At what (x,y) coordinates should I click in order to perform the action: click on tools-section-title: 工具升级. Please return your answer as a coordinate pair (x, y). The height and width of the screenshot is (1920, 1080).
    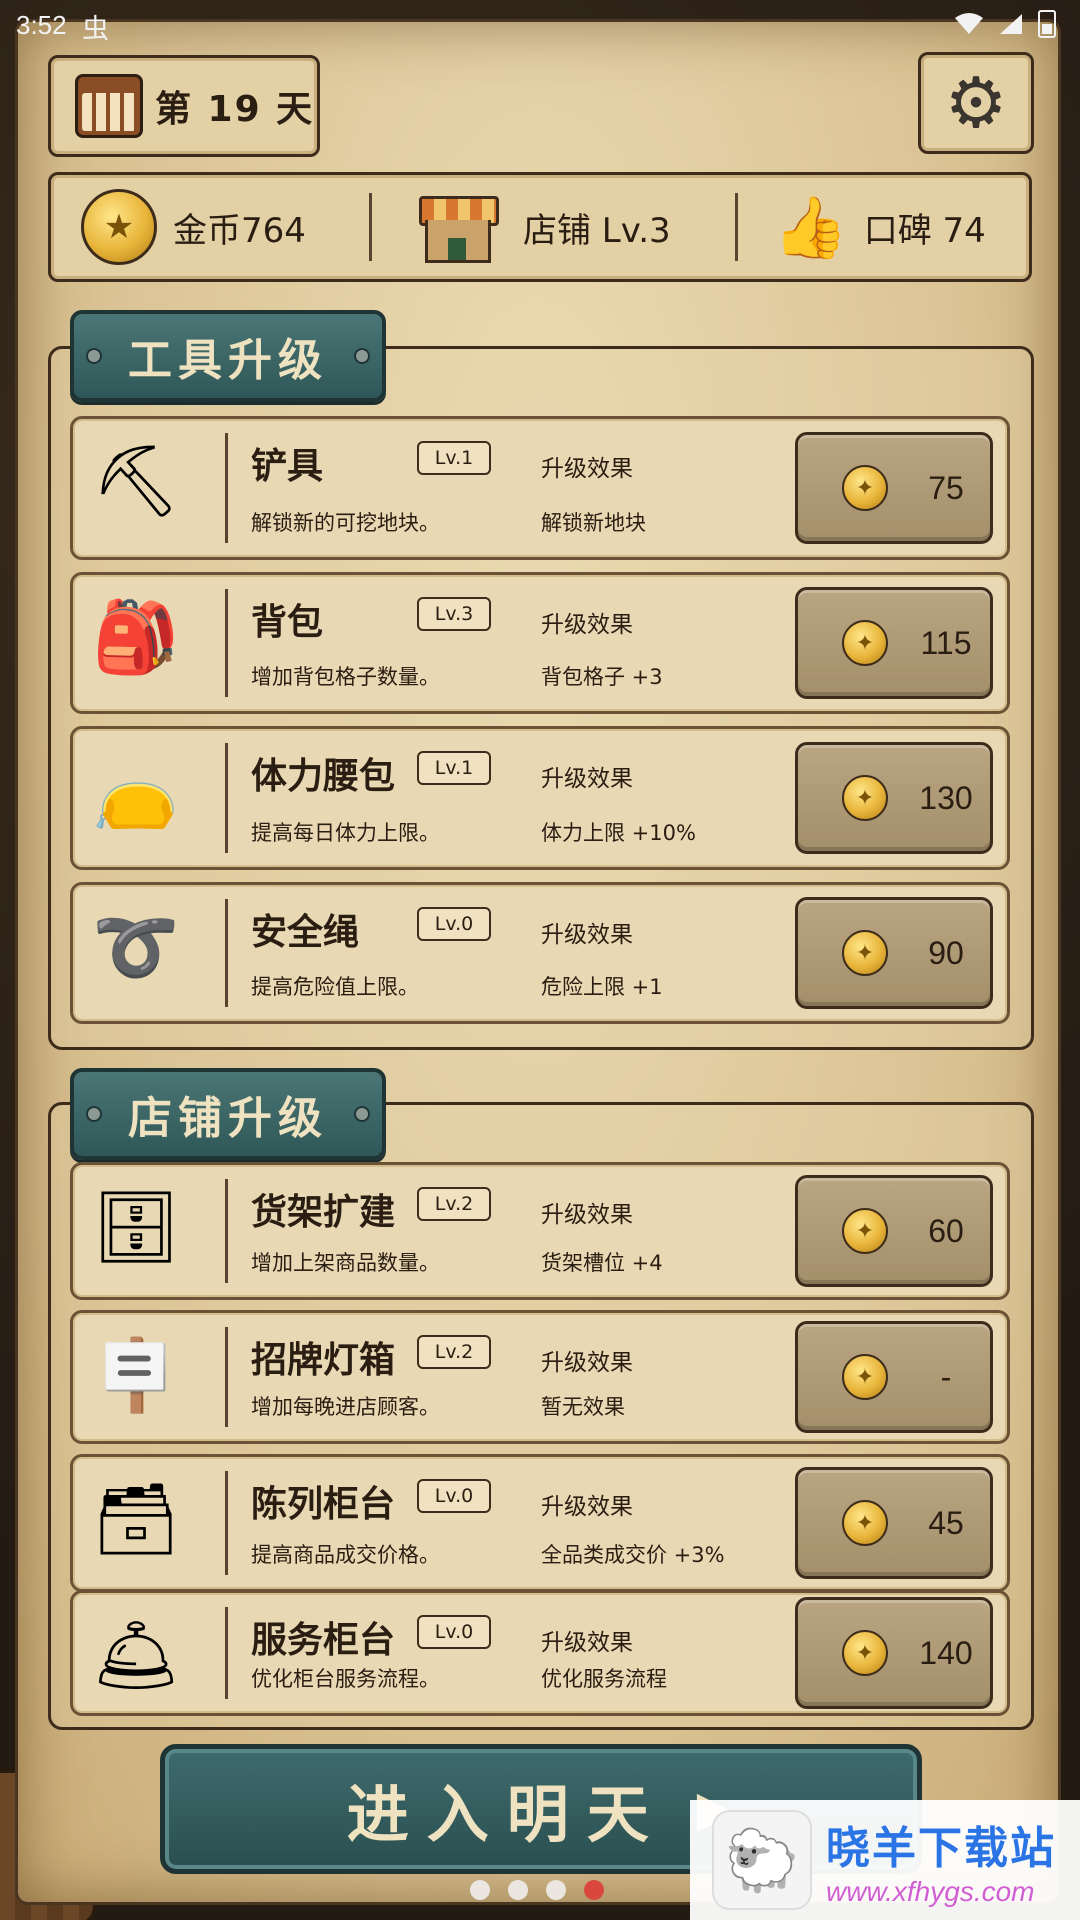
    Looking at the image, I should click on (228, 356).